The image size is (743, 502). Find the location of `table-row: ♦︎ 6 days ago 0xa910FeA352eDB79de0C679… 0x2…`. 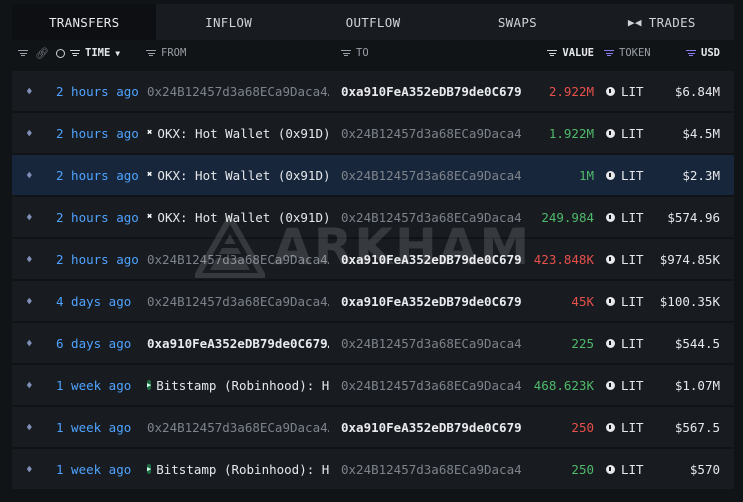

table-row: ♦︎ 6 days ago 0xa910FeA352eDB79de0C679… 0x2… is located at coordinates (373, 343).